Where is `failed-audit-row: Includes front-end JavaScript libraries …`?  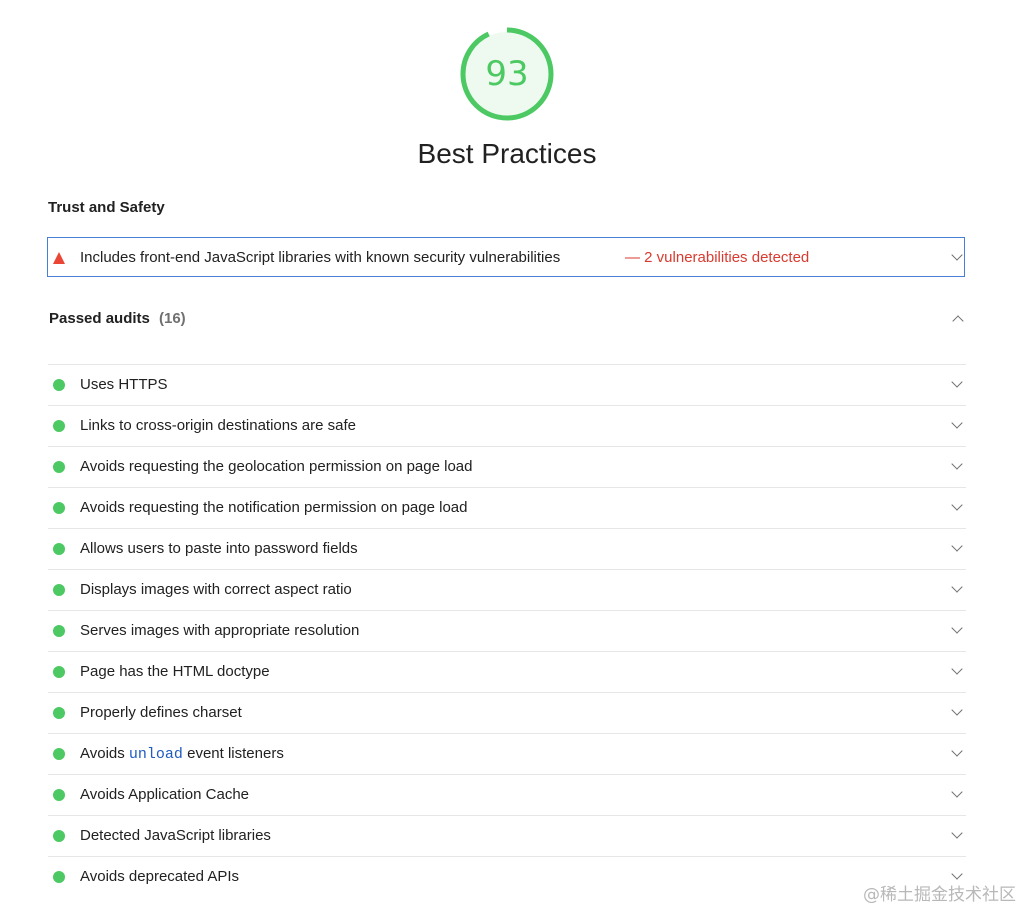
failed-audit-row: Includes front-end JavaScript libraries … is located at coordinates (506, 257).